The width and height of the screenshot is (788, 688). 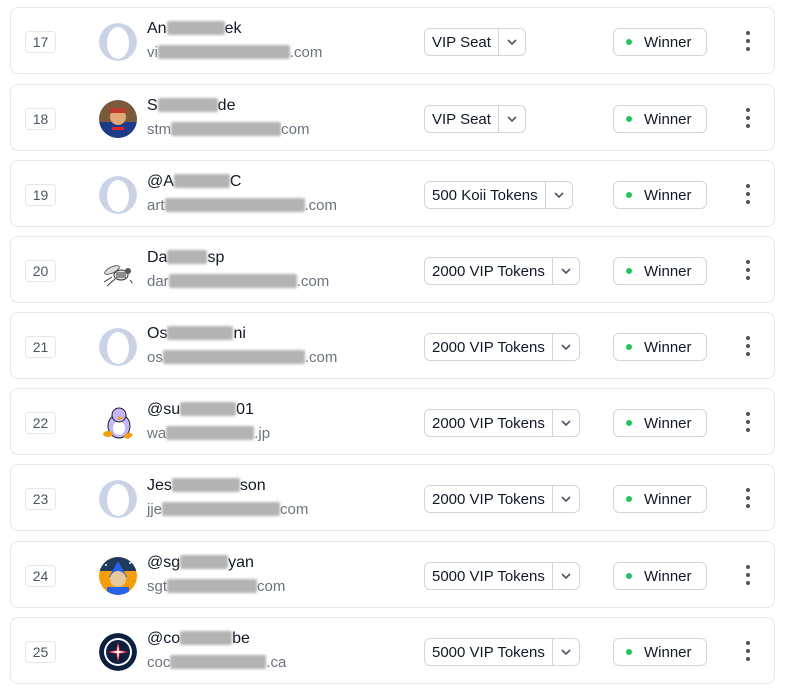 What do you see at coordinates (40, 119) in the screenshot?
I see `rank-badge: 18` at bounding box center [40, 119].